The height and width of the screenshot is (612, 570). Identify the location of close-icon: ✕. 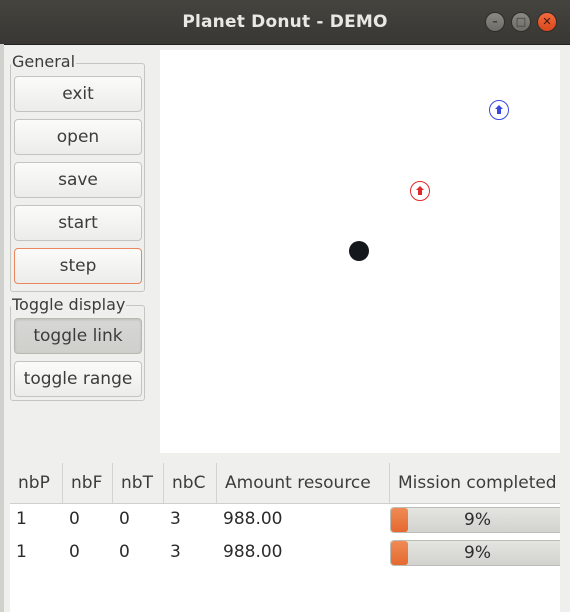
(547, 21).